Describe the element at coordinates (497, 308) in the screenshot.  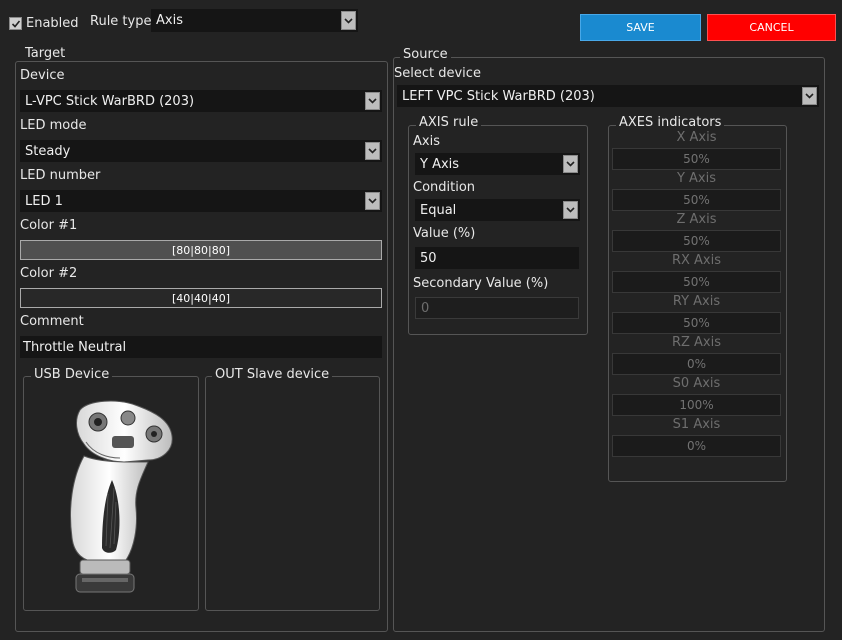
I see `secondary-value-input: 0` at that location.